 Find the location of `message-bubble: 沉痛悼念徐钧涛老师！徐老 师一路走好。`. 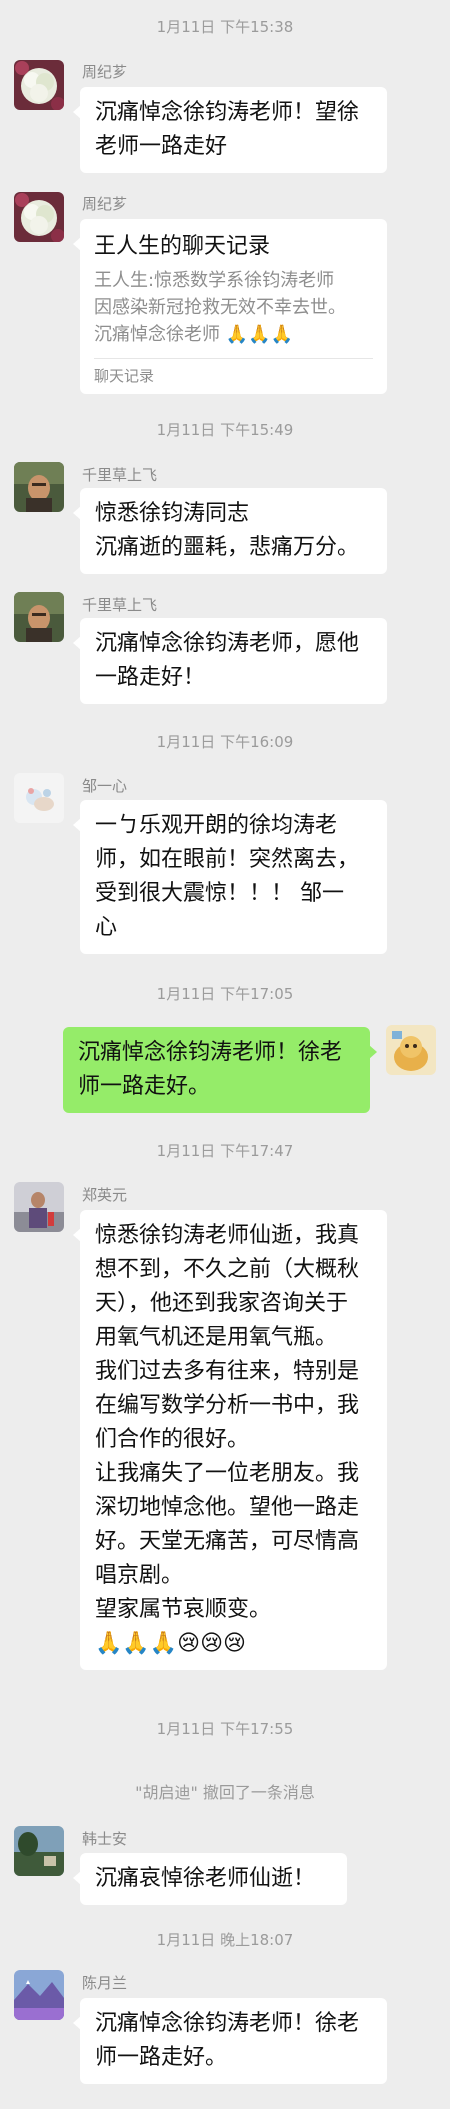

message-bubble: 沉痛悼念徐钧涛老师！徐老 师一路走好。 is located at coordinates (230, 2041).